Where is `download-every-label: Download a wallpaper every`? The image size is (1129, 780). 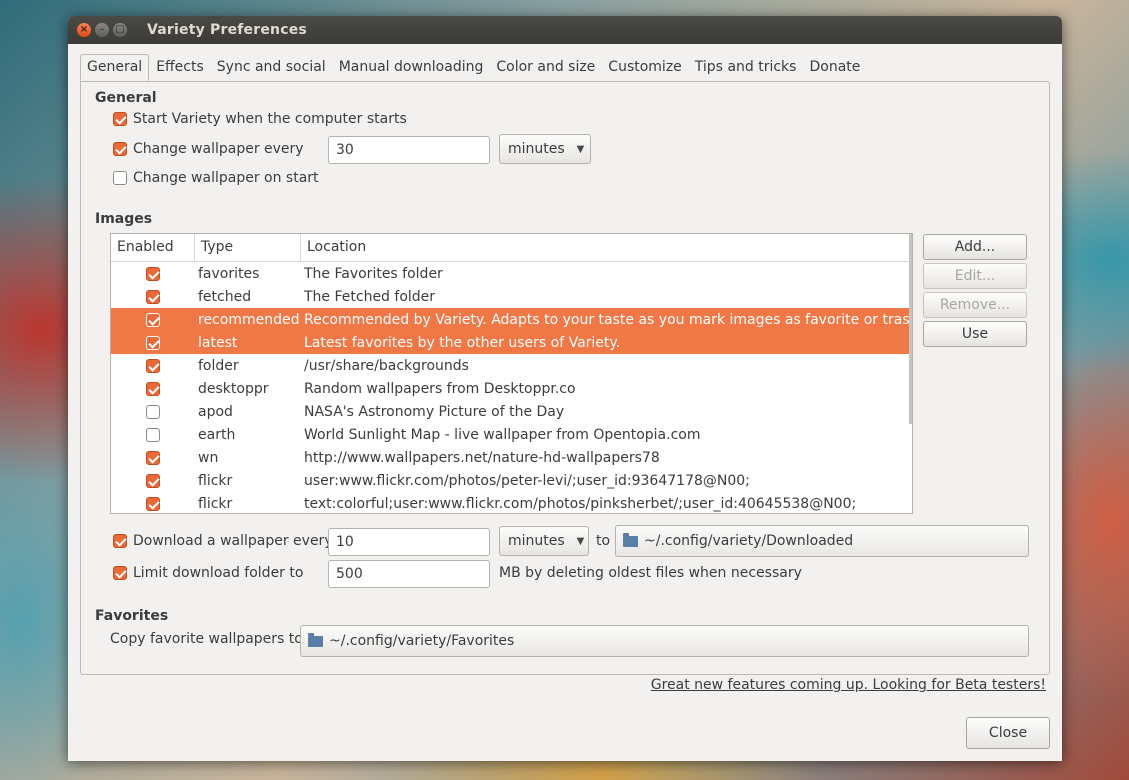
download-every-label: Download a wallpaper every is located at coordinates (233, 541).